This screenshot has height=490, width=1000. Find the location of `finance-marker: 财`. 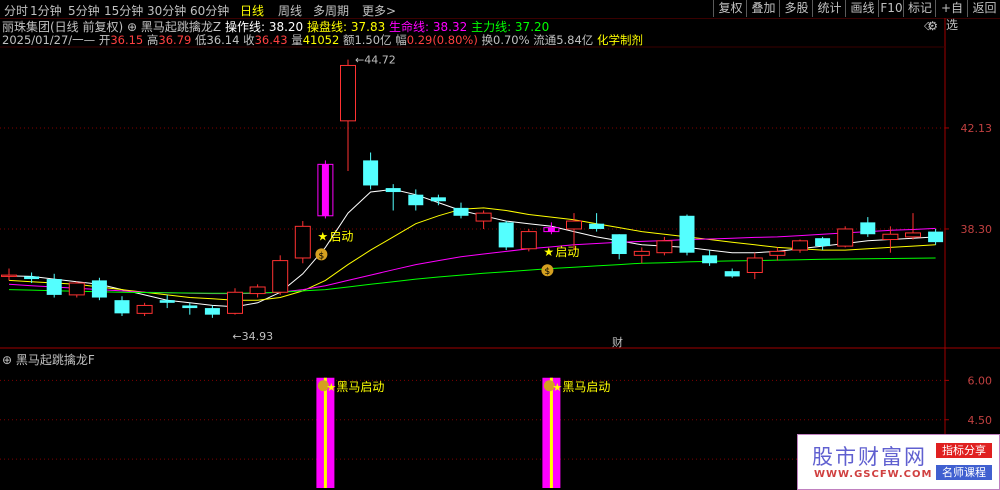

finance-marker: 财 is located at coordinates (617, 342).